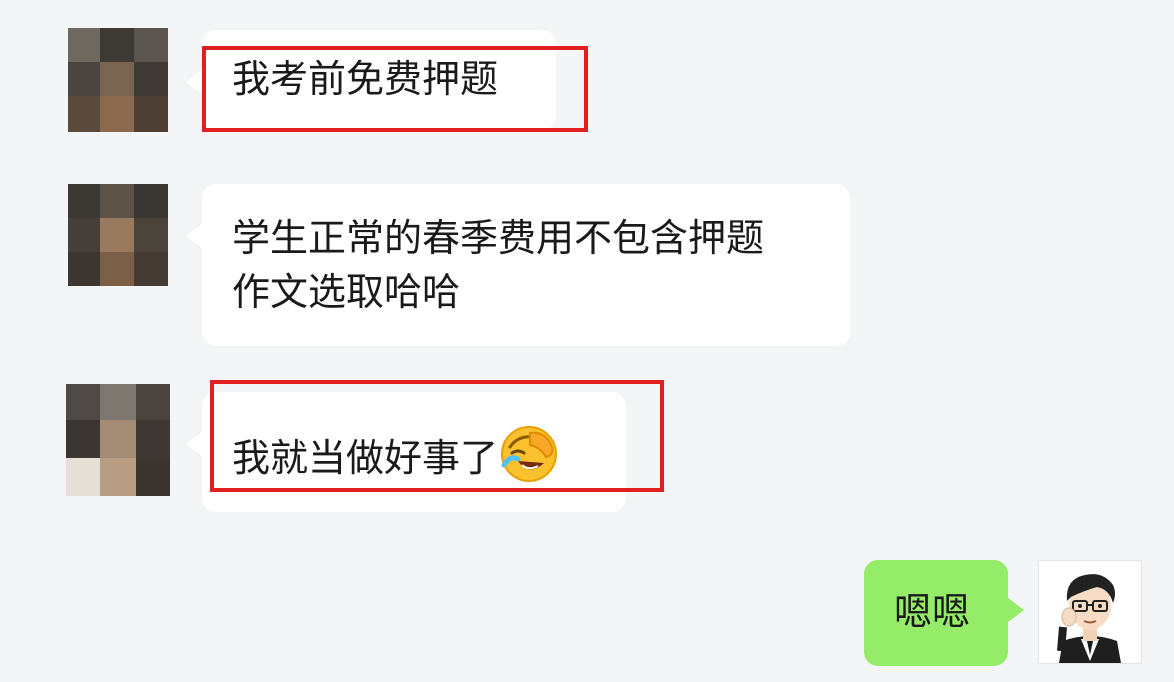 The height and width of the screenshot is (682, 1174). I want to click on message-bubble: 我考前免费押题, so click(371, 80).